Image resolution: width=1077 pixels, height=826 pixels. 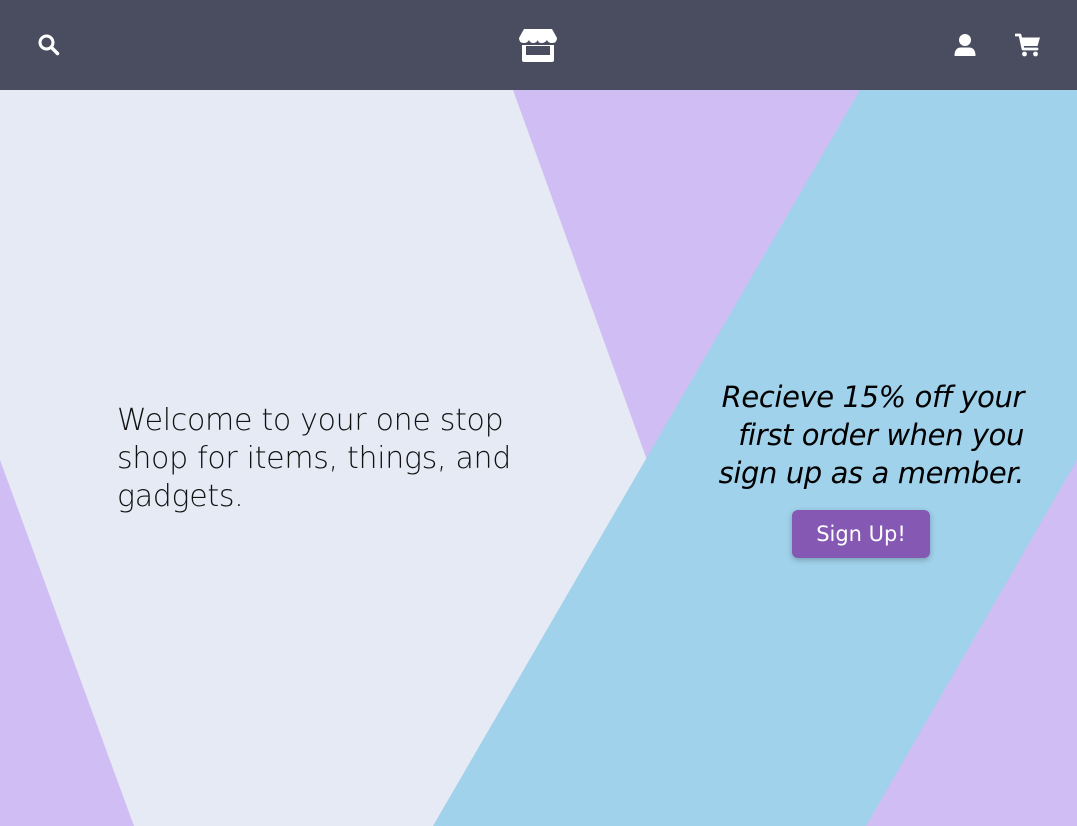 I want to click on top-navbar, so click(x=538, y=45).